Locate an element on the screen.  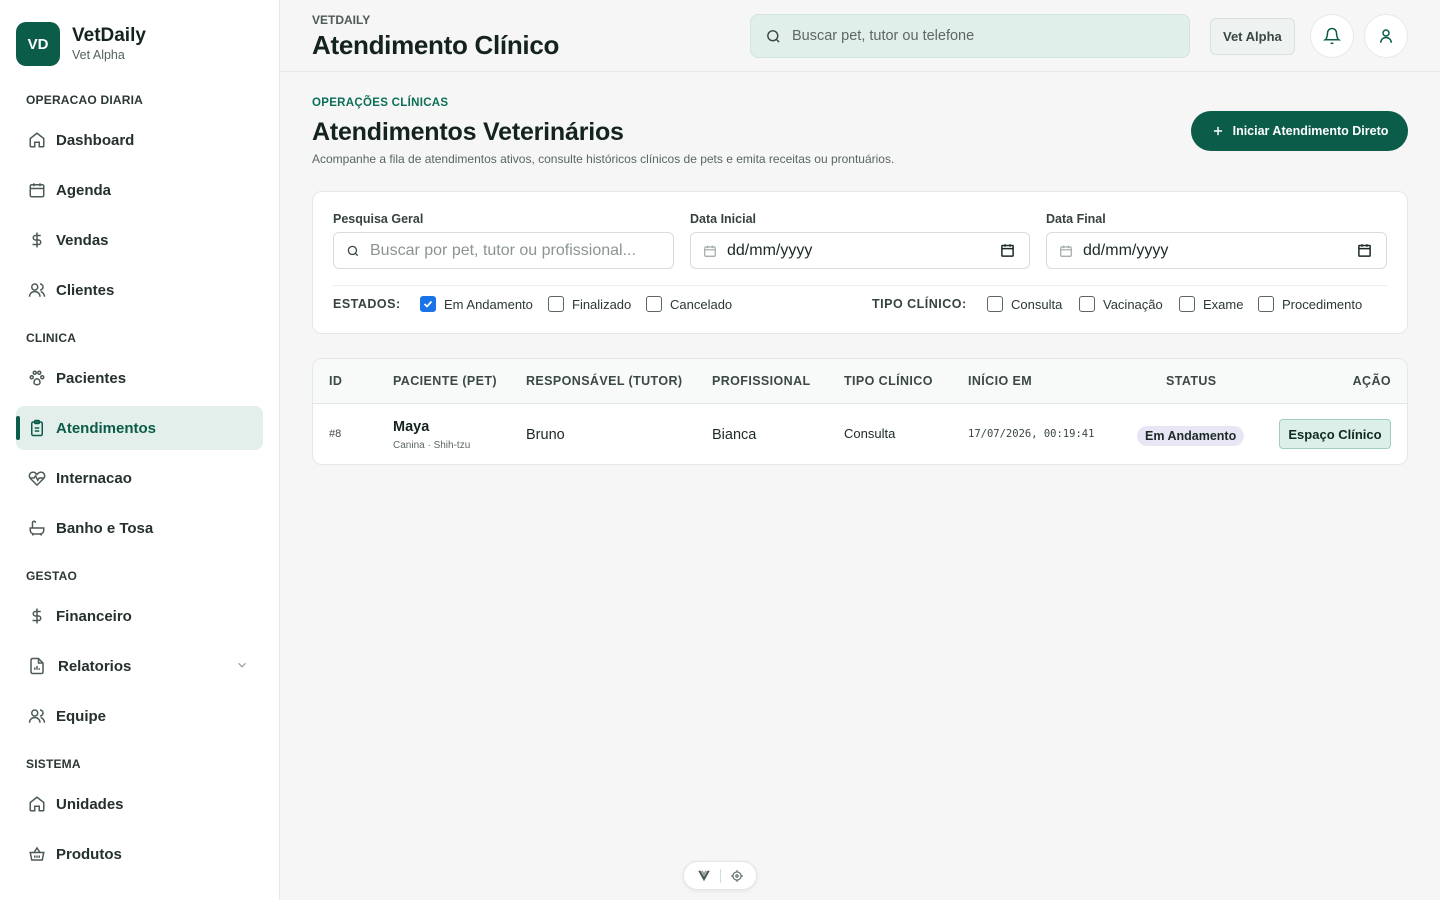
bath-icon is located at coordinates (37, 528).